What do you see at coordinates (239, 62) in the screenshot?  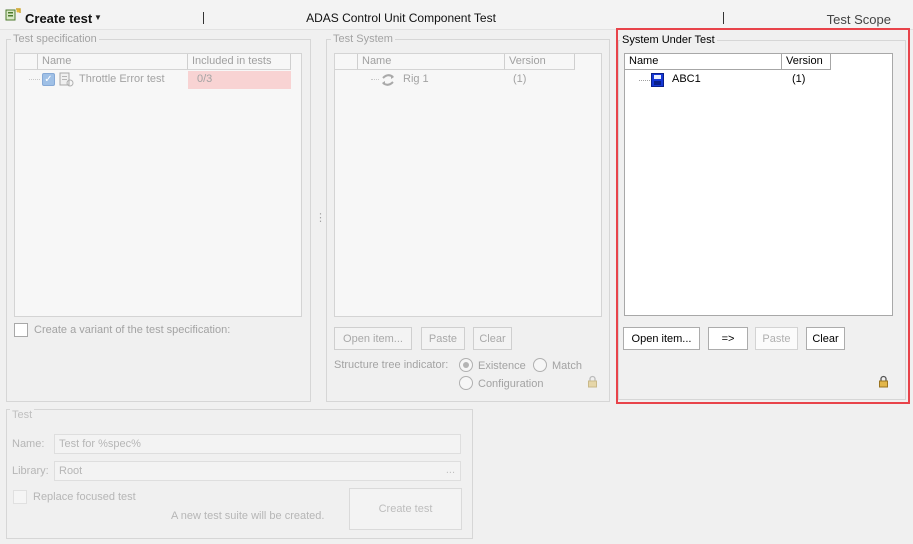 I see `column-header-included: Included in tests` at bounding box center [239, 62].